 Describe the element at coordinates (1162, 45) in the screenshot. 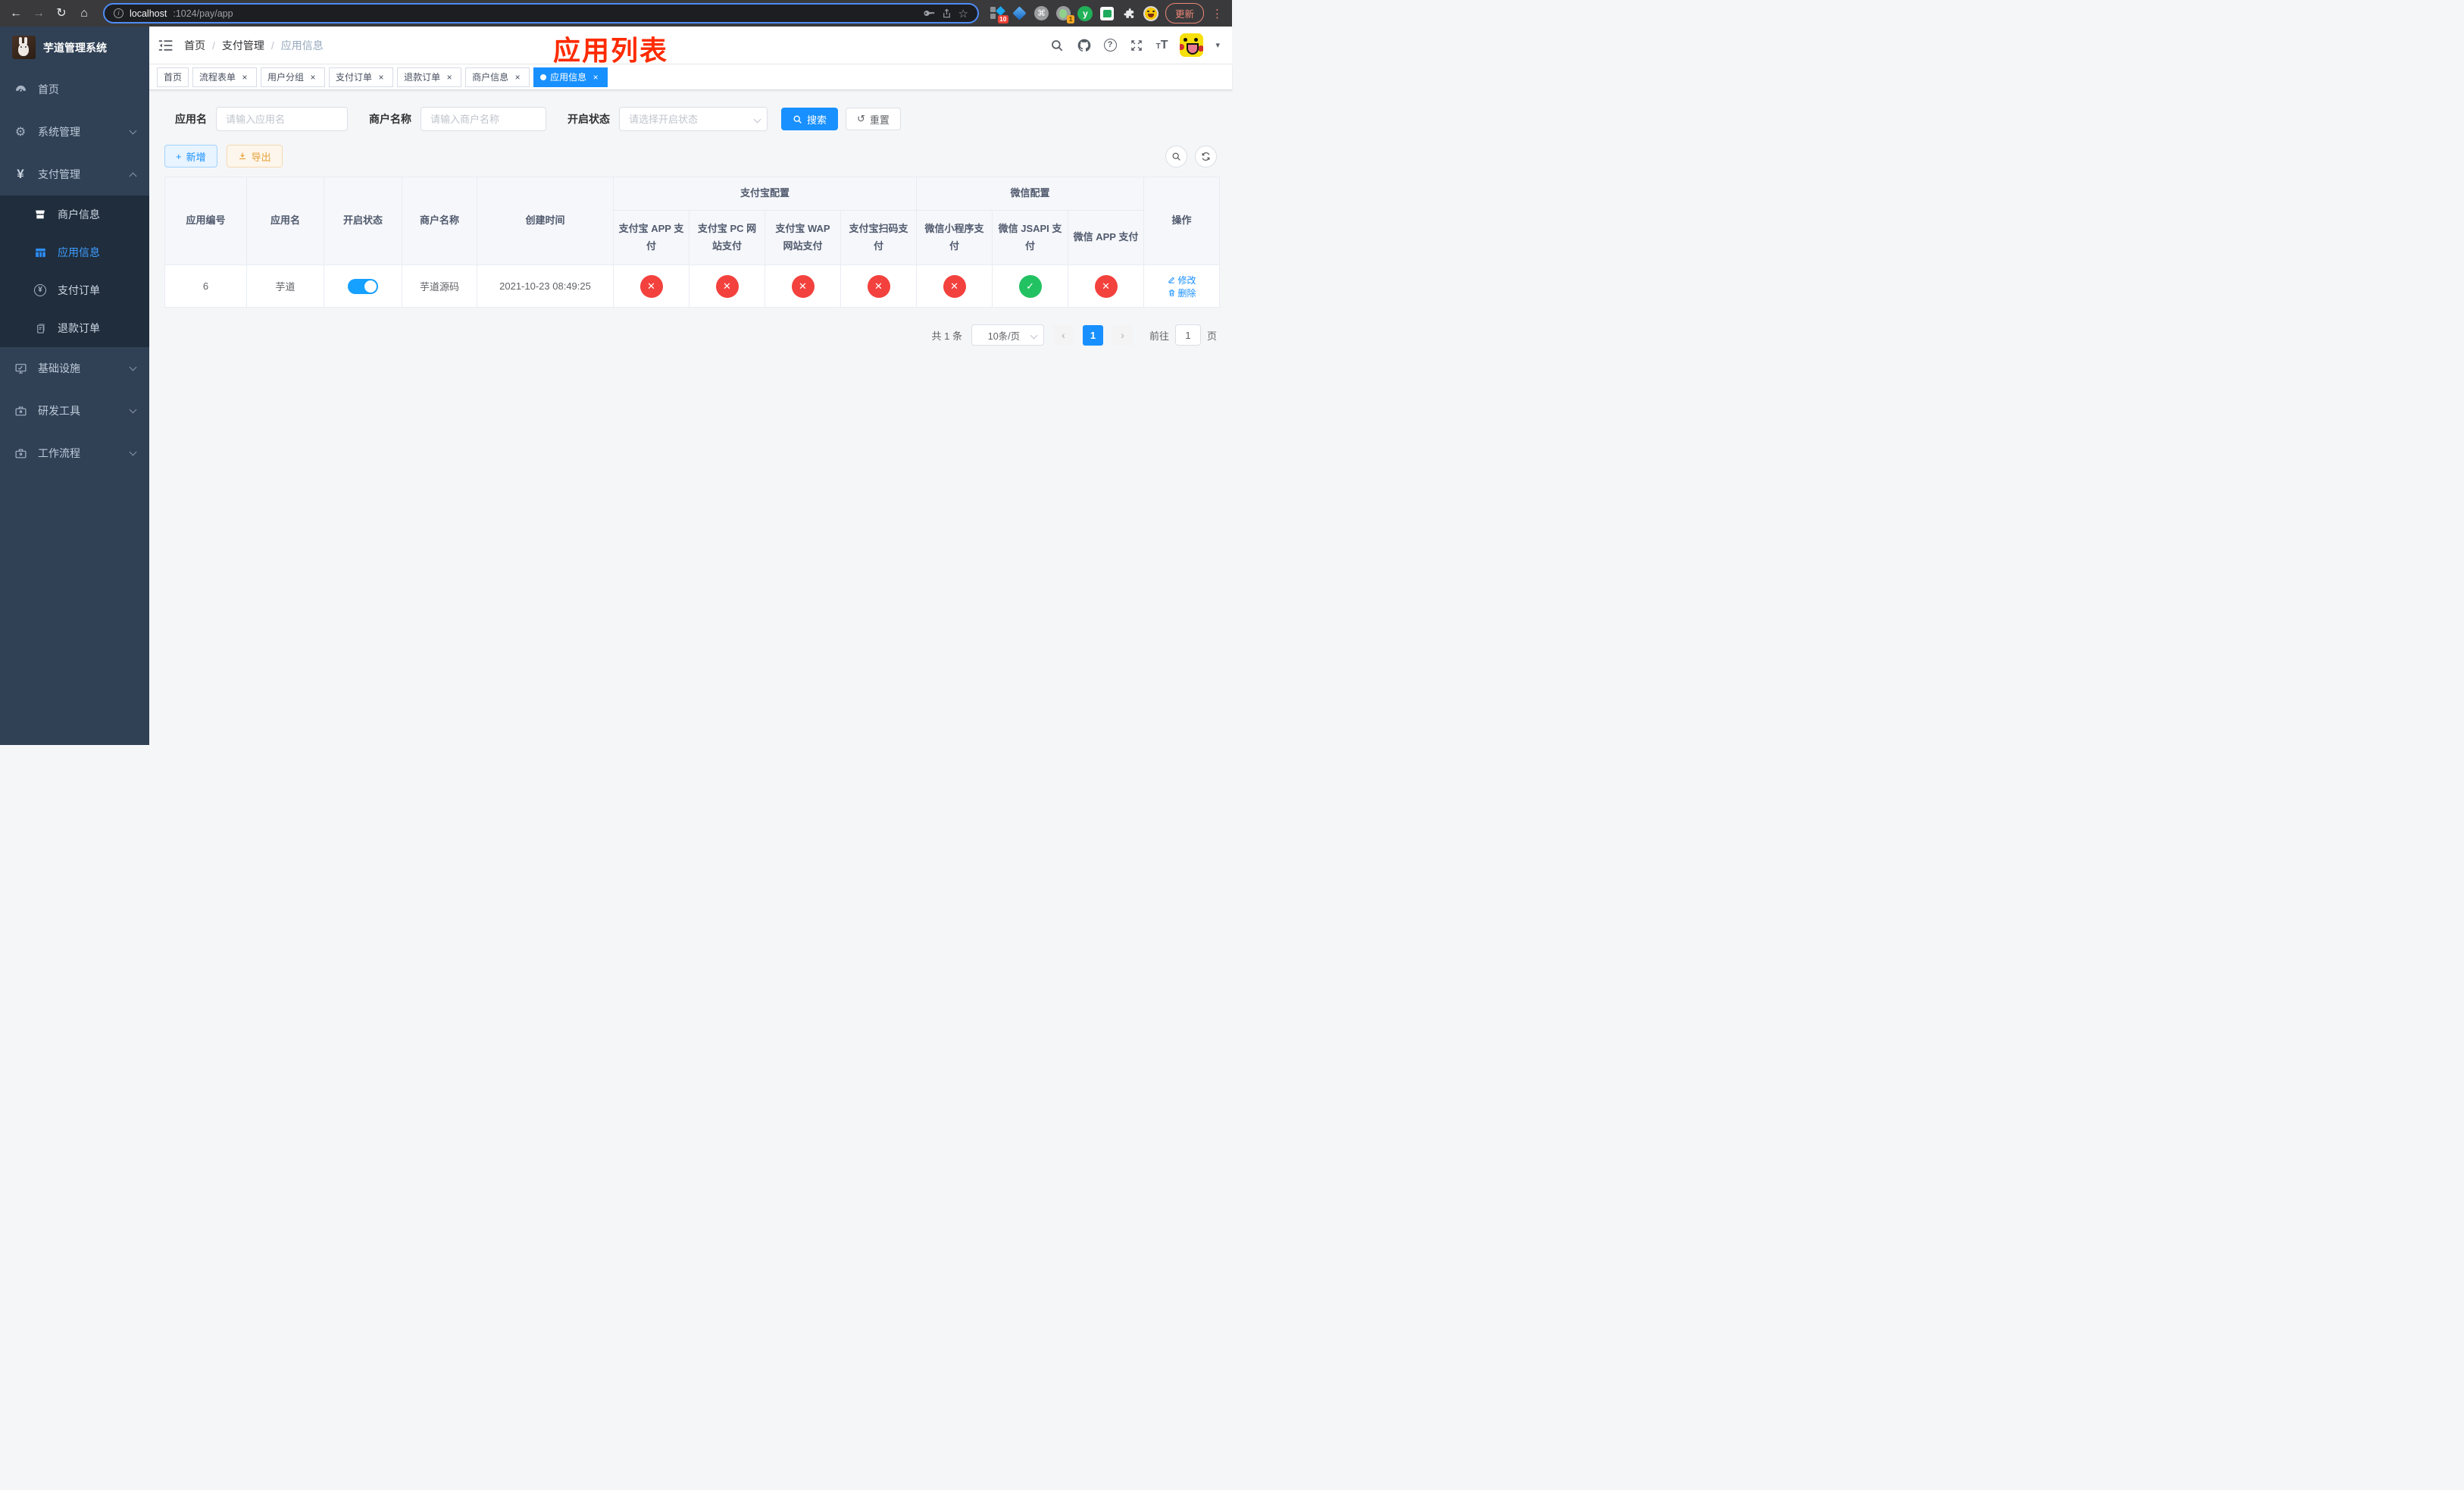

I see `font-size-icon: TT` at that location.